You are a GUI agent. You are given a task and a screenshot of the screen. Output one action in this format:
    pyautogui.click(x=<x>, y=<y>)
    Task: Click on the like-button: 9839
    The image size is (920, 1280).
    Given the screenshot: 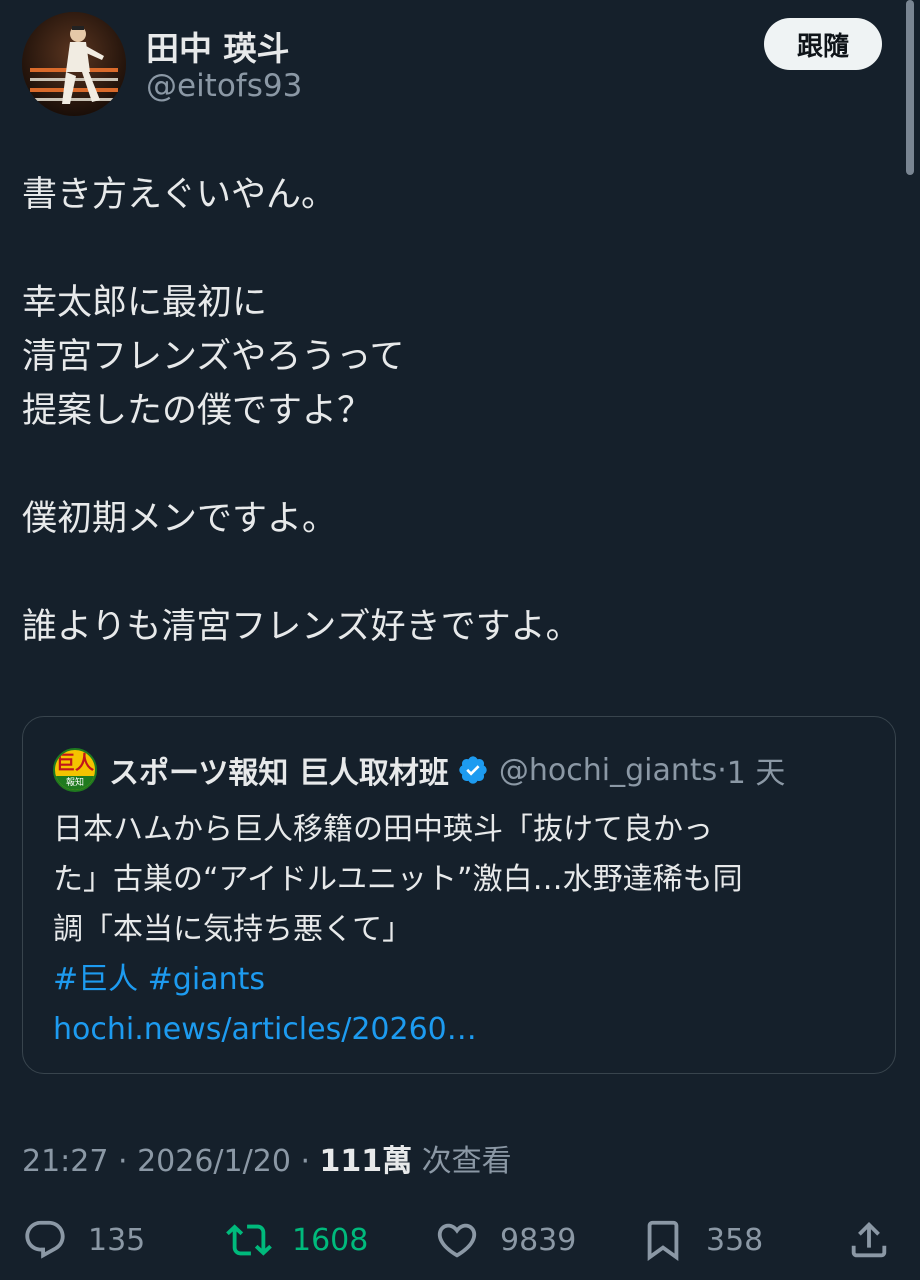 What is the action you would take?
    pyautogui.click(x=505, y=1240)
    